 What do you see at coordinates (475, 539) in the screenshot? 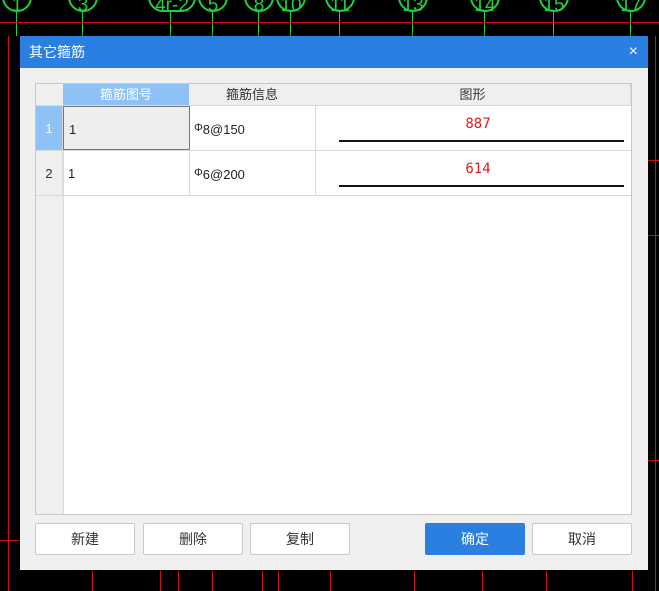
I see `ok-button: 确定` at bounding box center [475, 539].